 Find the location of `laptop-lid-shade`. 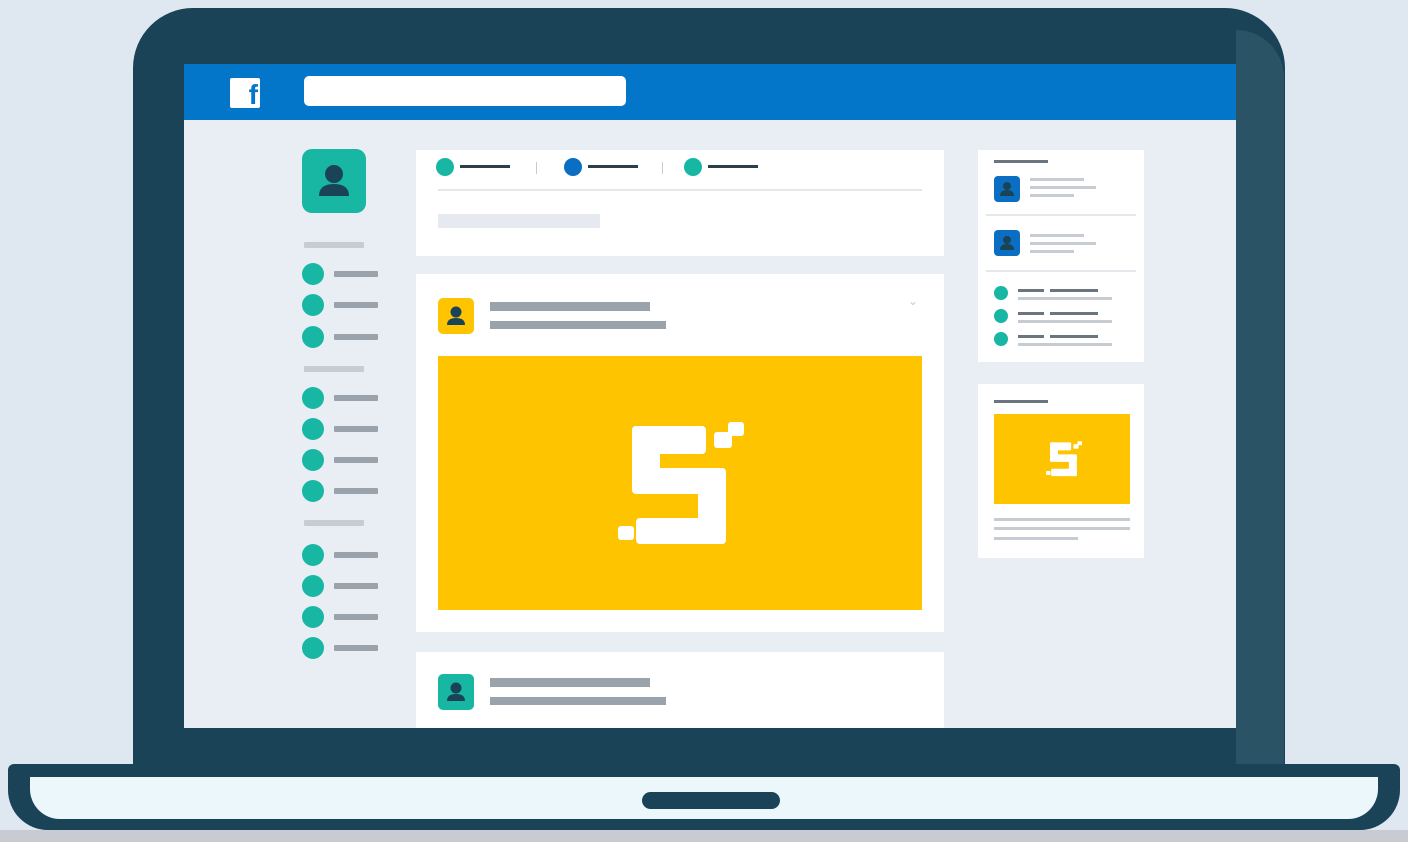

laptop-lid-shade is located at coordinates (1260, 399).